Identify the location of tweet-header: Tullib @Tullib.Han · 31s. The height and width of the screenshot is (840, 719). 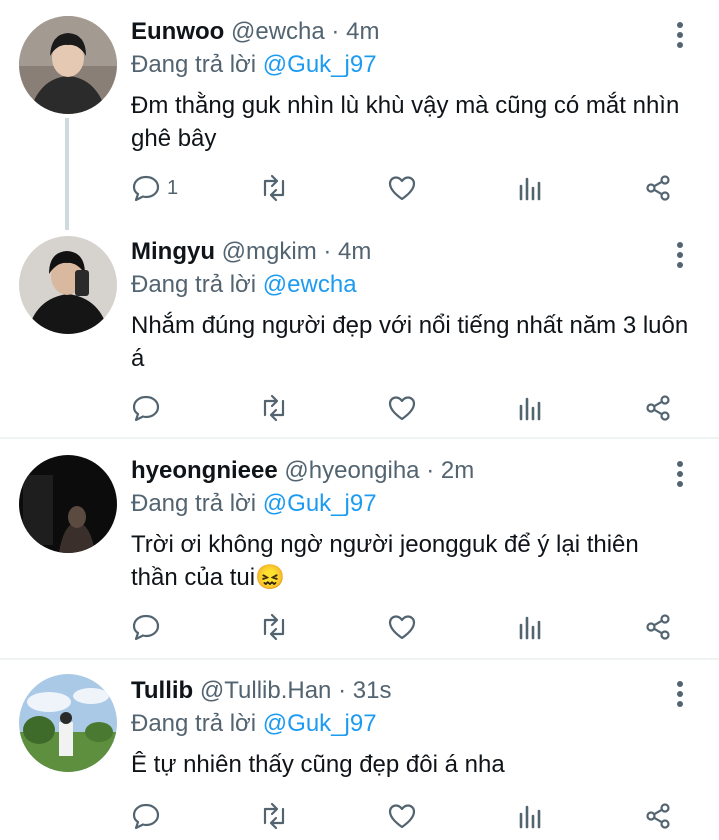
(261, 691).